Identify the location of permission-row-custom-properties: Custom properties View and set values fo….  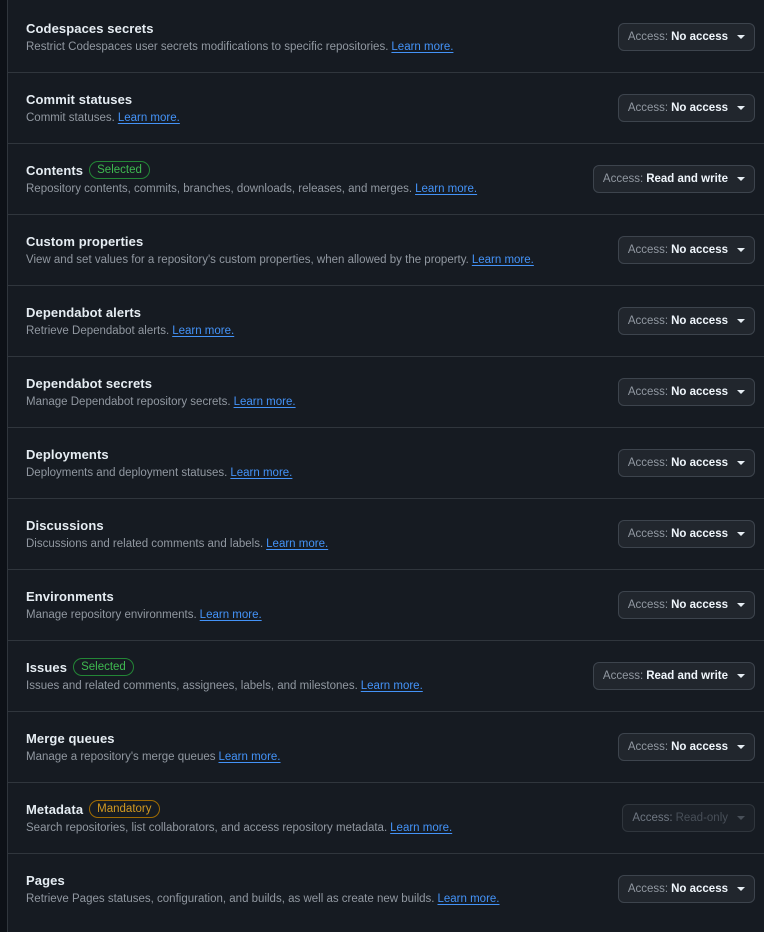
(386, 250).